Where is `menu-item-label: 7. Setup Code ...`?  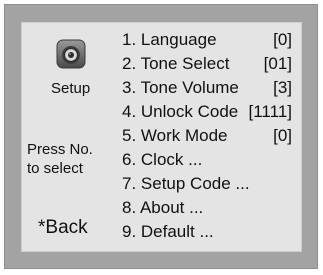
menu-item-label: 7. Setup Code ... is located at coordinates (186, 183).